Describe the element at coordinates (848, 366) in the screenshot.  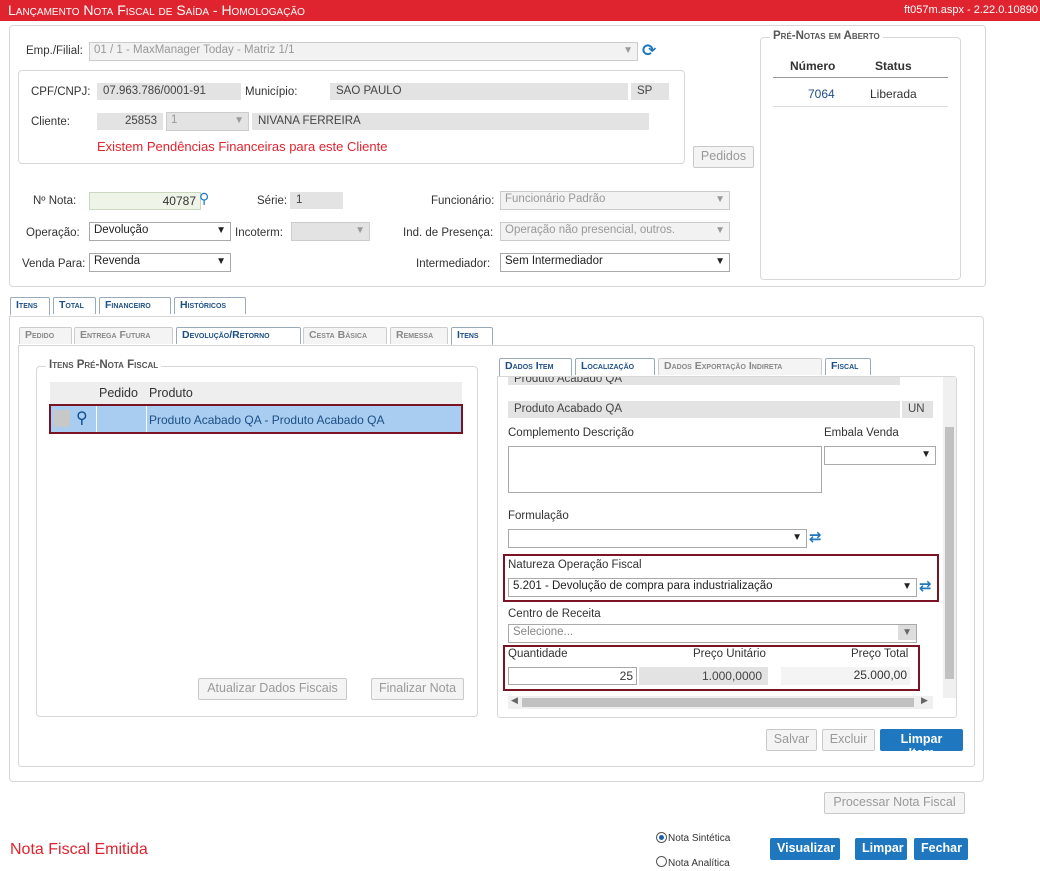
I see `tab-fiscal: Fiscal` at that location.